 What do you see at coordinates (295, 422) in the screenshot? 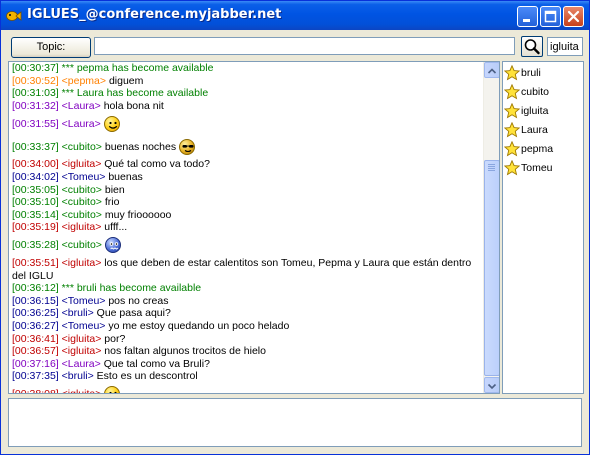
I see `message-input` at bounding box center [295, 422].